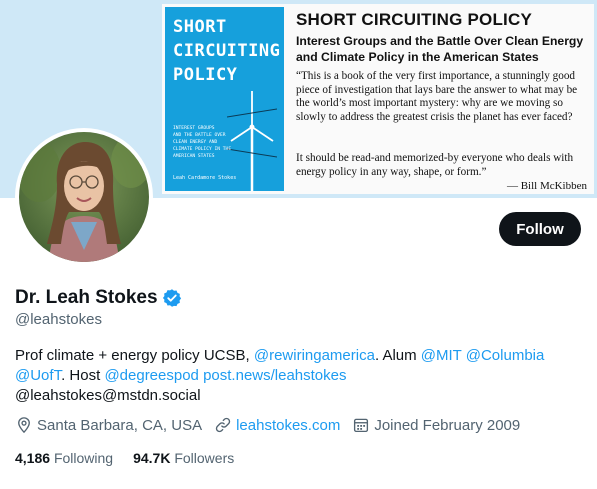 This screenshot has height=489, width=597. What do you see at coordinates (414, 19) in the screenshot?
I see `banner-title: SHORT CIRCUITING POLICY` at bounding box center [414, 19].